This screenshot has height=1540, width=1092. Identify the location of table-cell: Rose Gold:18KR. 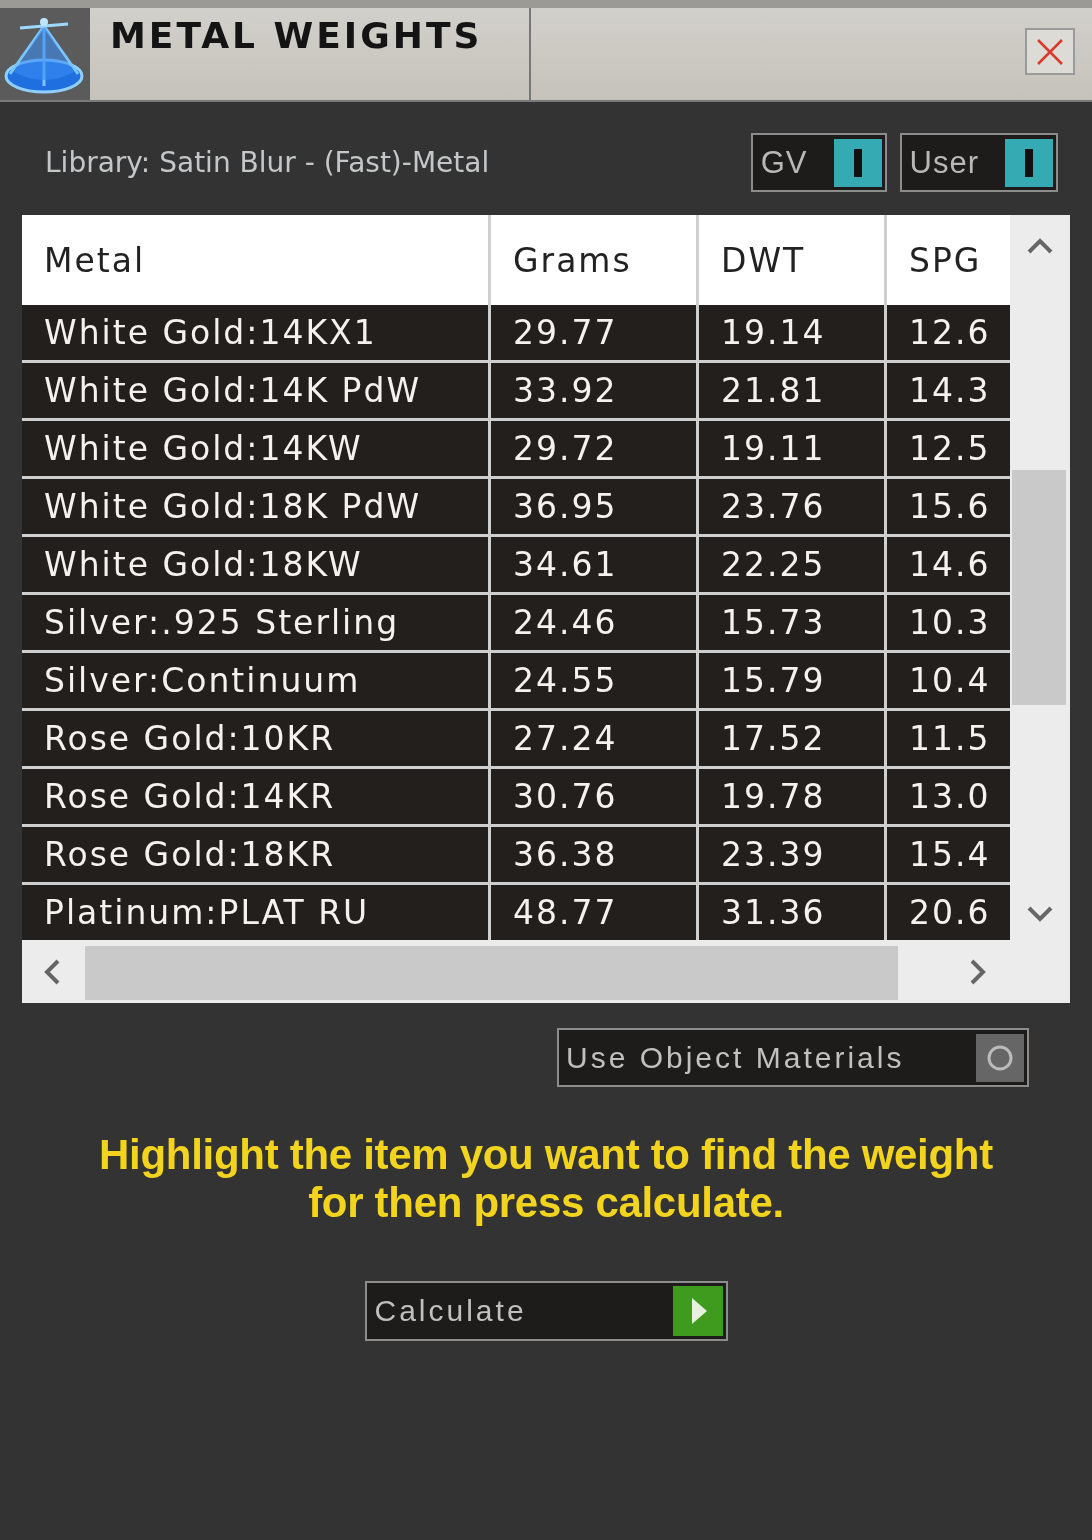
(255, 854).